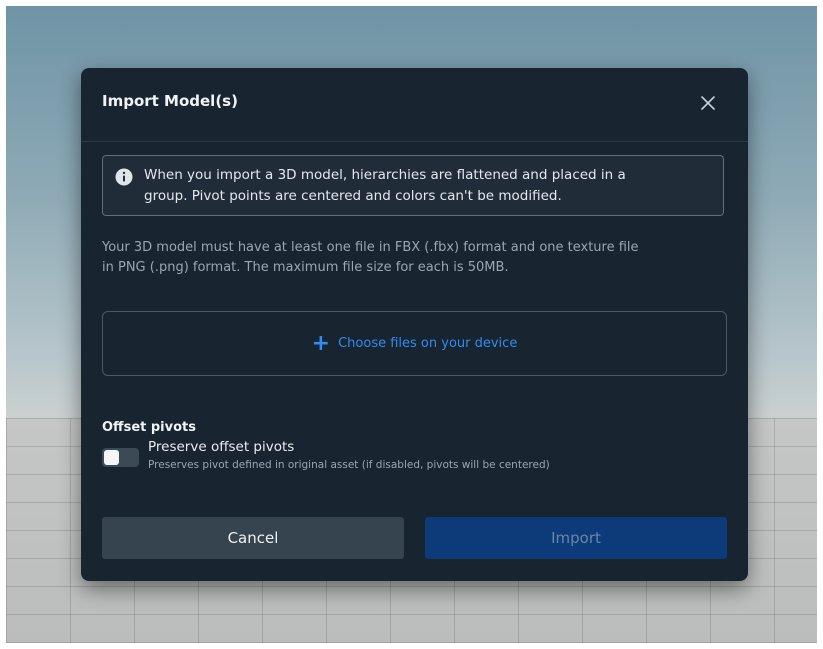  I want to click on close-button, so click(708, 103).